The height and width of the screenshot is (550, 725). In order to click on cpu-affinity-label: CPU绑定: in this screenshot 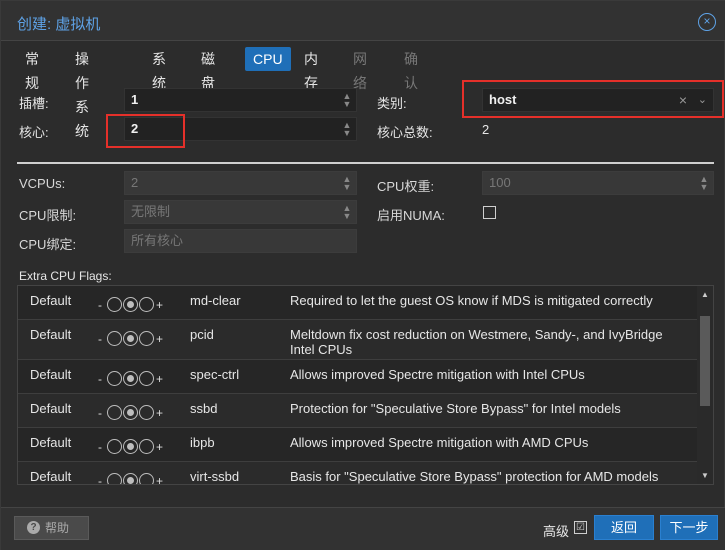, I will do `click(48, 244)`.